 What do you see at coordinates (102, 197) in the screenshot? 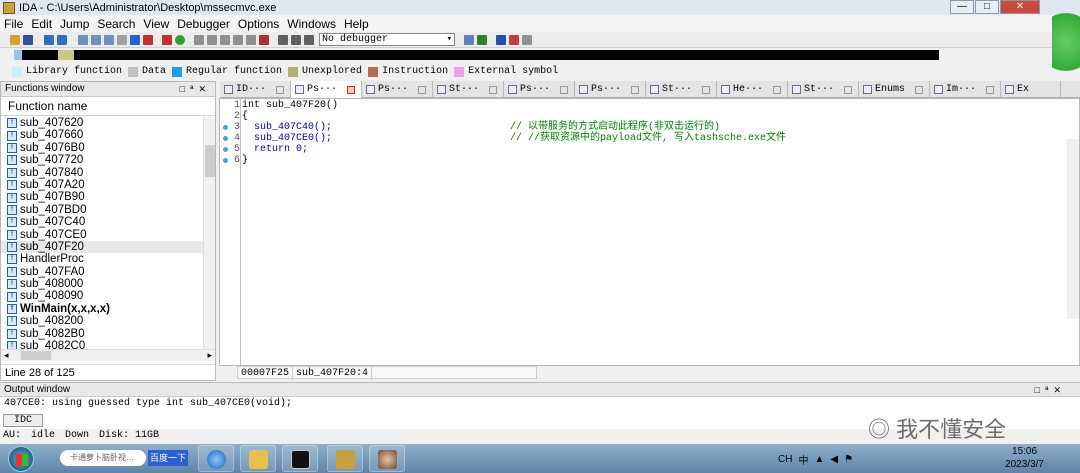
I see `function-item: f sub_407B90` at bounding box center [102, 197].